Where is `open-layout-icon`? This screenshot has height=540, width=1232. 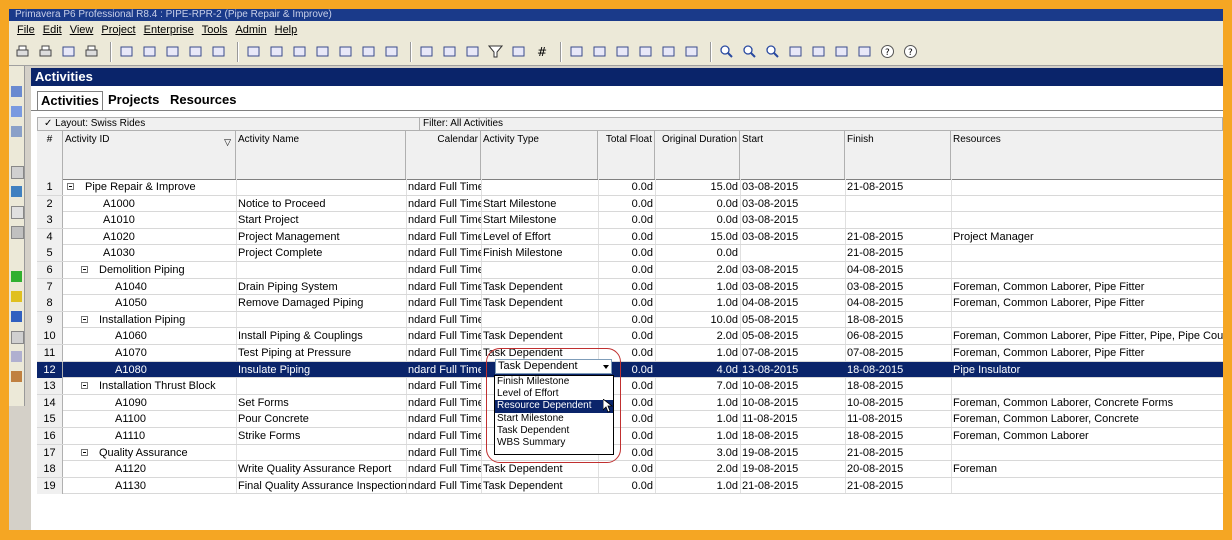 open-layout-icon is located at coordinates (149, 52).